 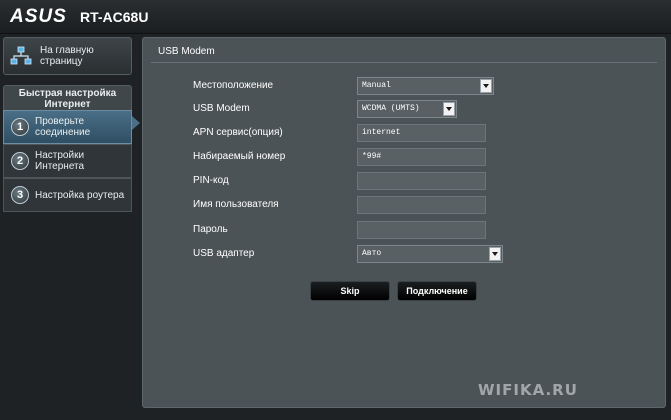 I want to click on home-button: На главную страницу, so click(x=67, y=56).